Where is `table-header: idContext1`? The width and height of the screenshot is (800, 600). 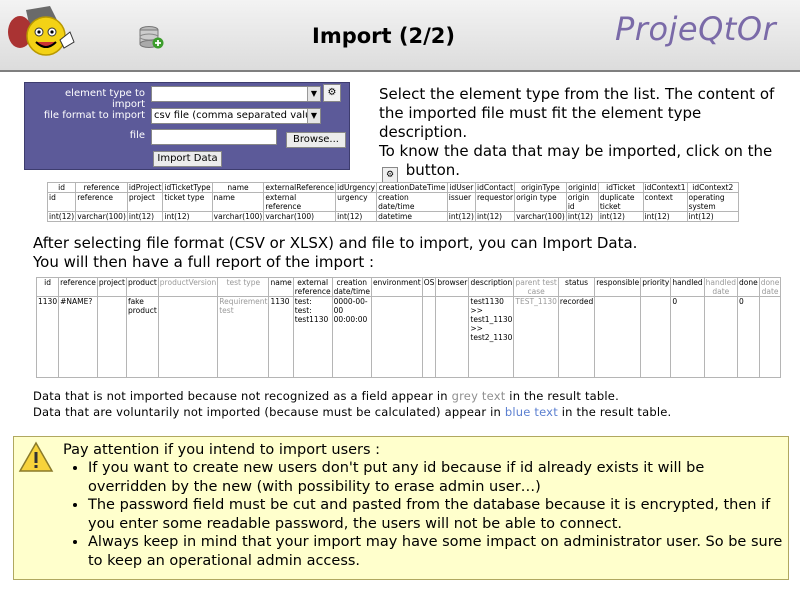
table-header: idContext1 is located at coordinates (665, 187).